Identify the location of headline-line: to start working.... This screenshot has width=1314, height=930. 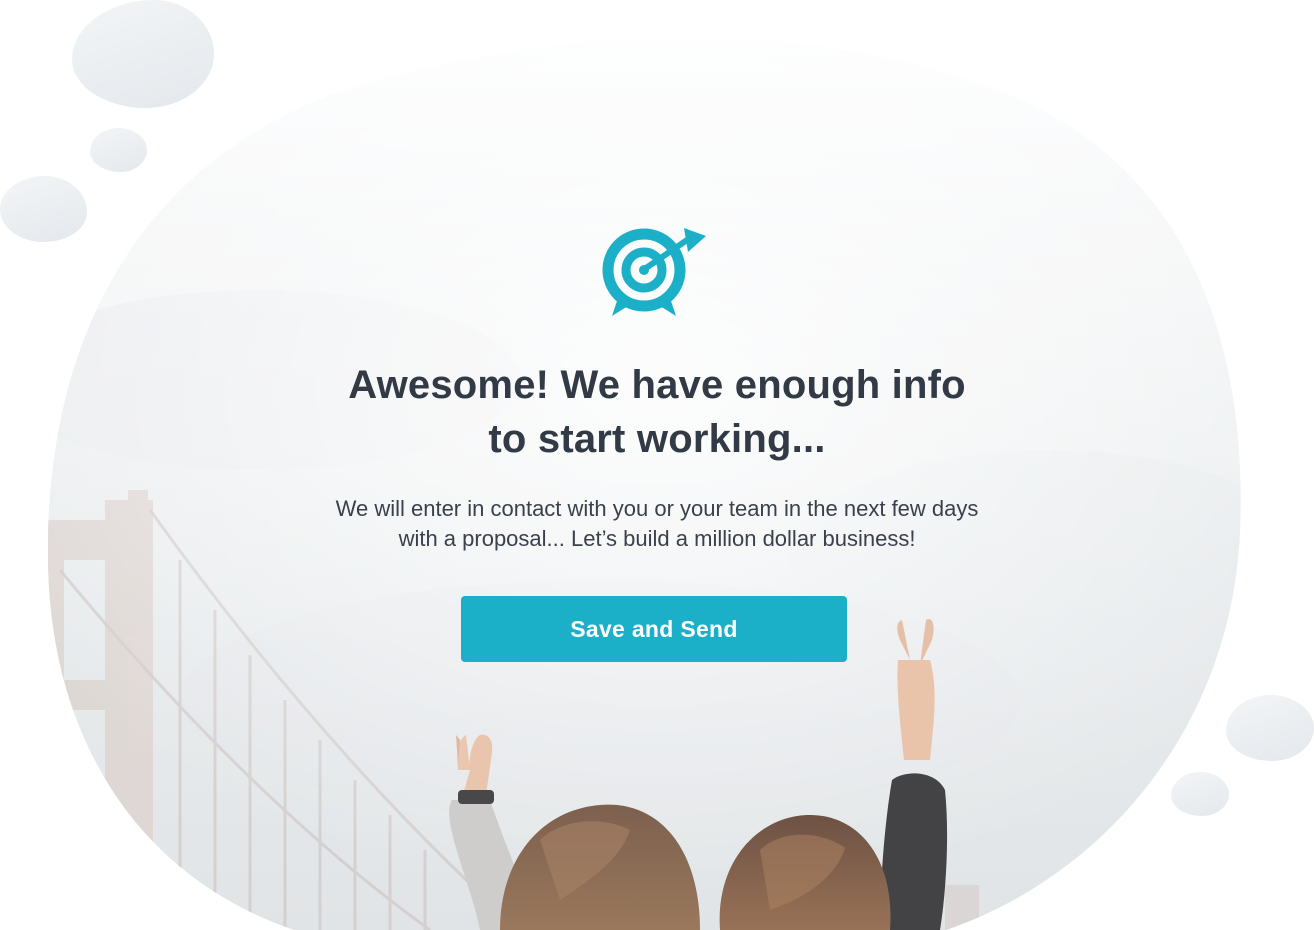
(657, 439).